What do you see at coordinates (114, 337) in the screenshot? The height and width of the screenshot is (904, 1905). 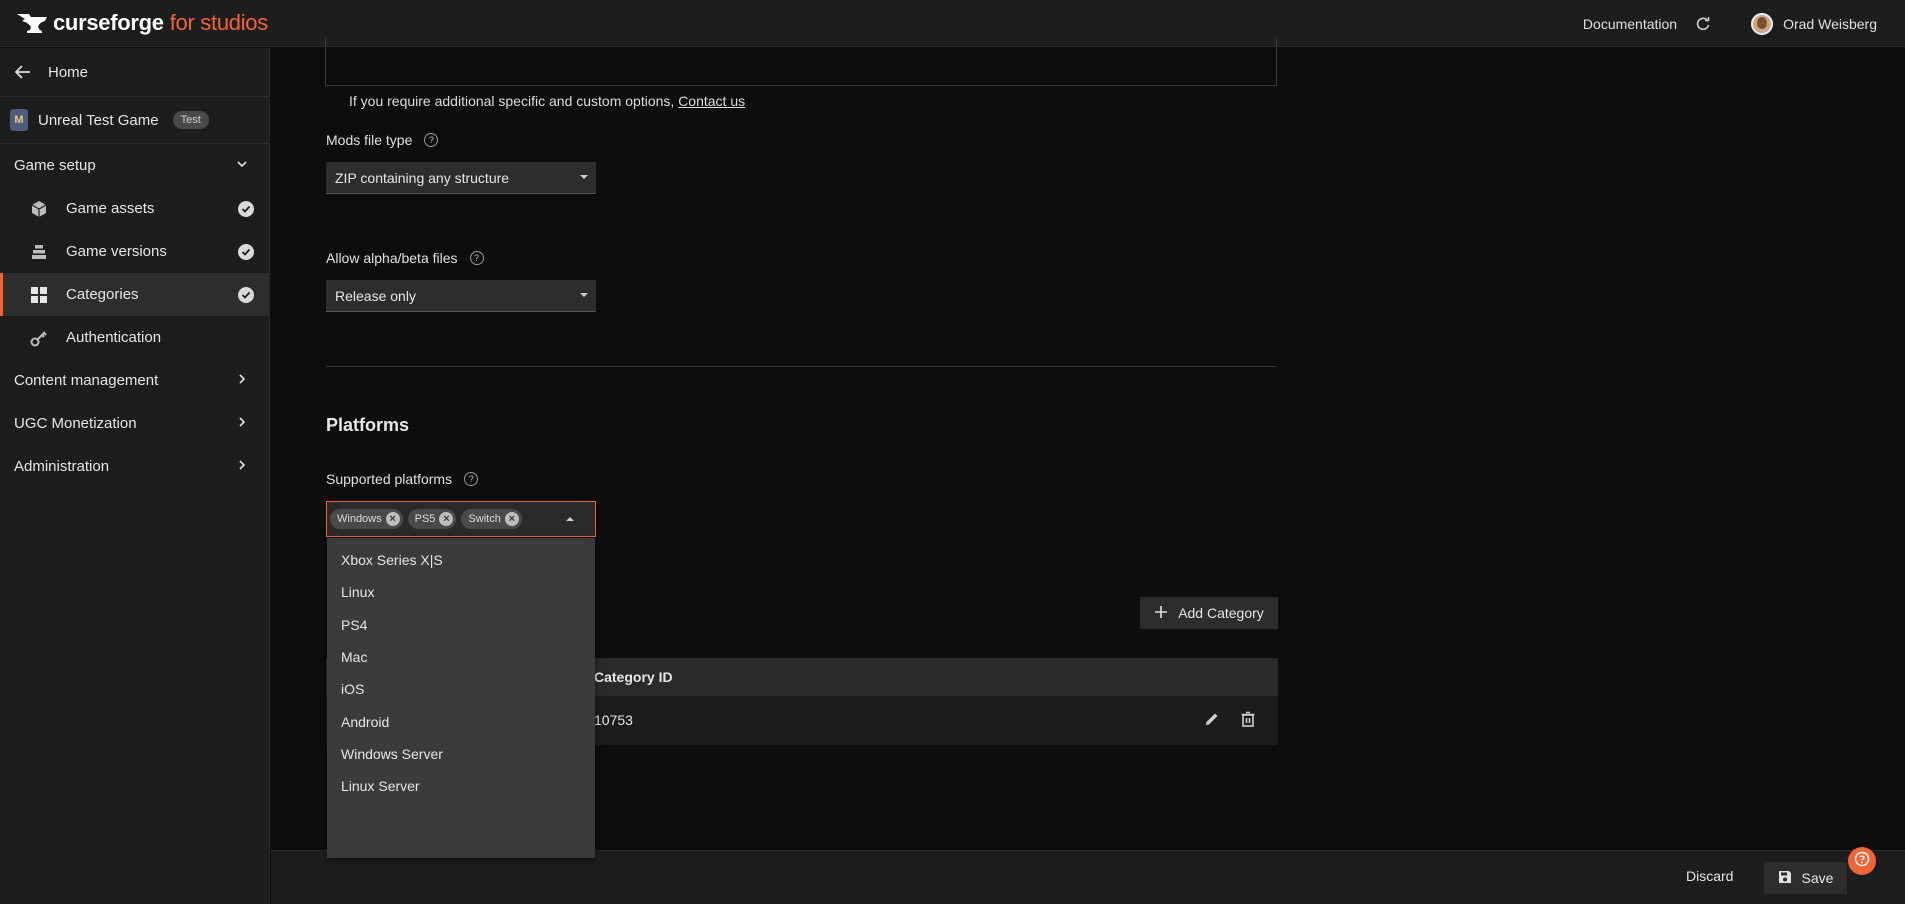 I see `sidebar-item-label: Authentication` at bounding box center [114, 337].